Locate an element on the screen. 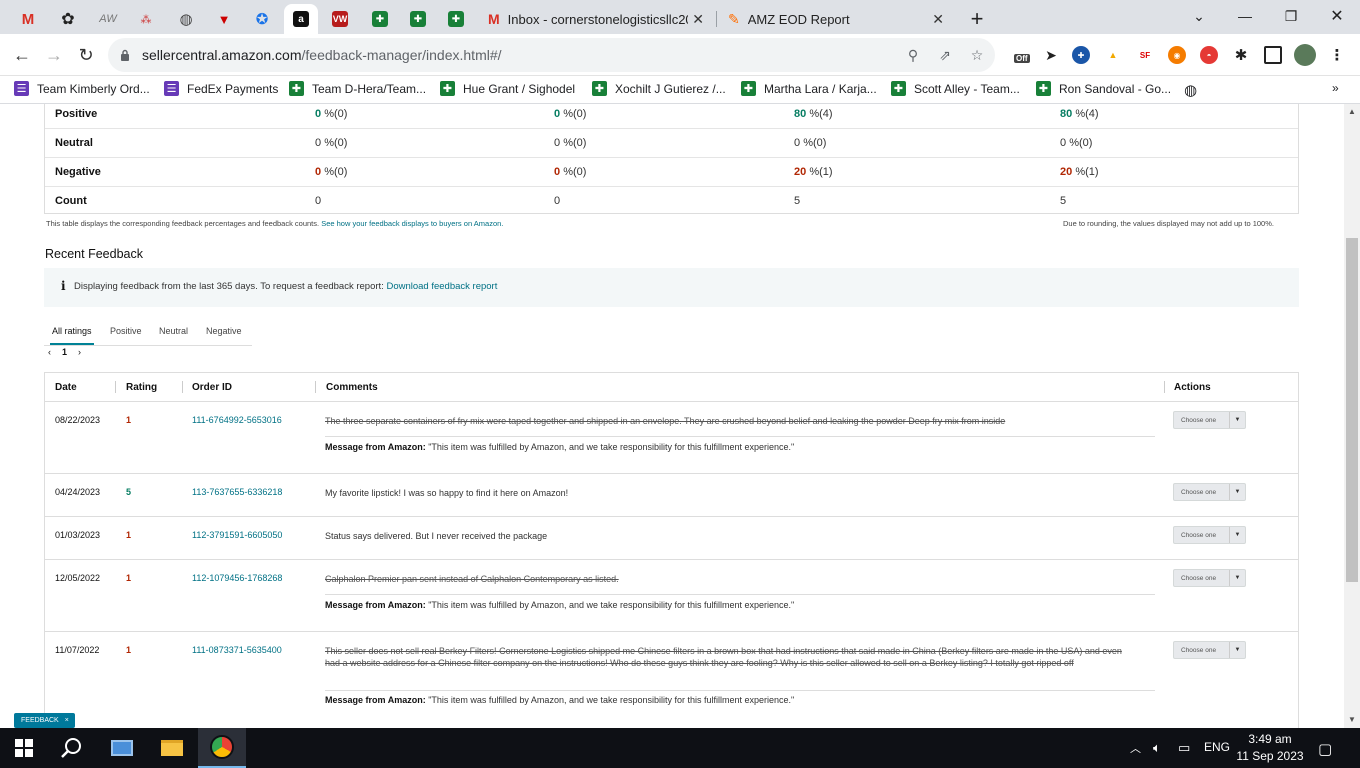 This screenshot has width=1360, height=768. column-header-order-id: Order ID is located at coordinates (212, 387).